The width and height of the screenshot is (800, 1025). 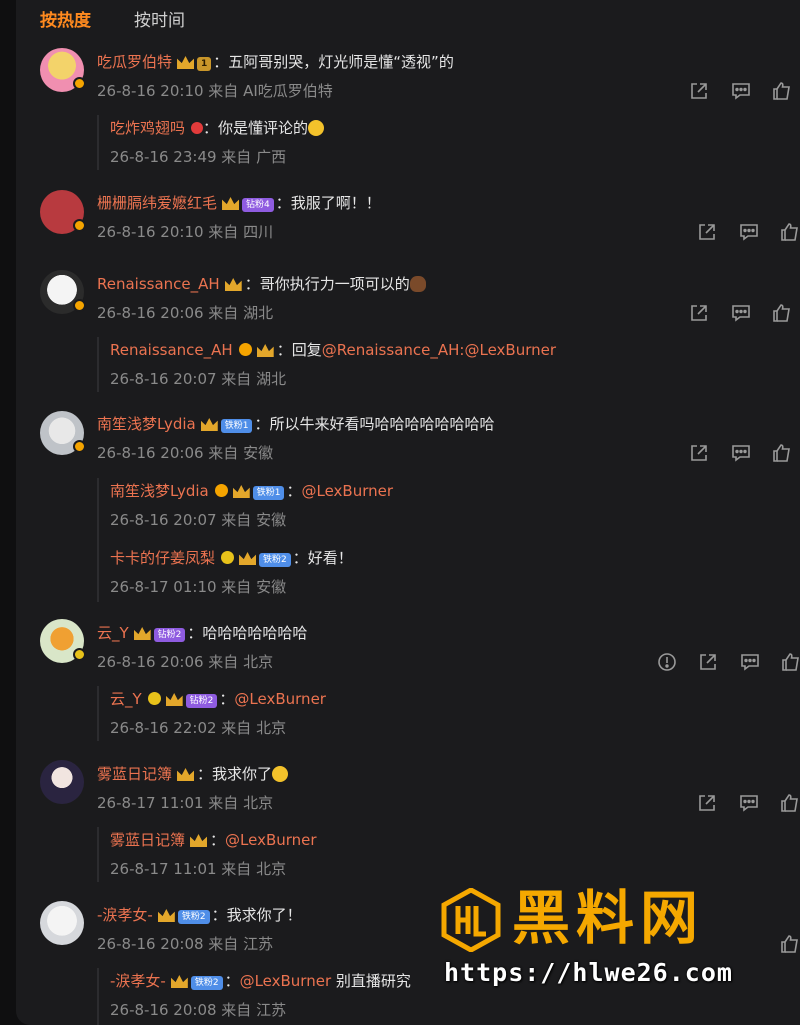 What do you see at coordinates (146, 424) in the screenshot?
I see `comment-username: 南笙浅梦Lydia` at bounding box center [146, 424].